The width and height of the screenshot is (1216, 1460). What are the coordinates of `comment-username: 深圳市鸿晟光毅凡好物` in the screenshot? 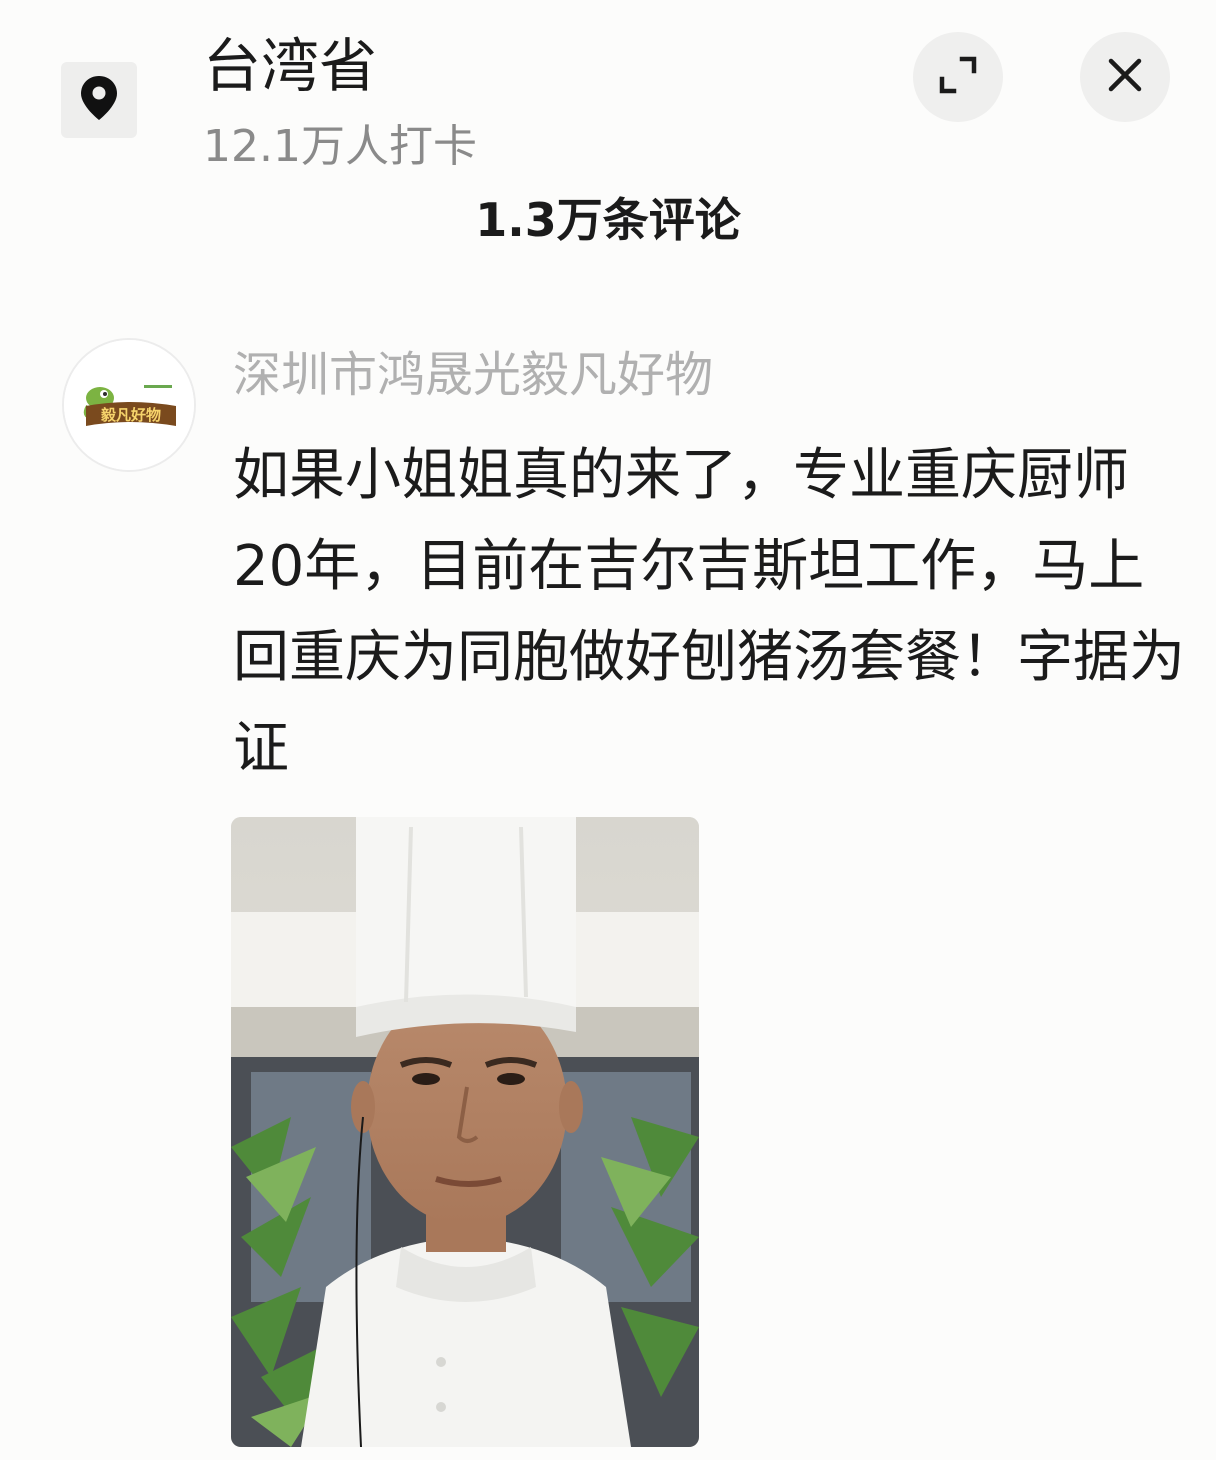 It's located at (473, 375).